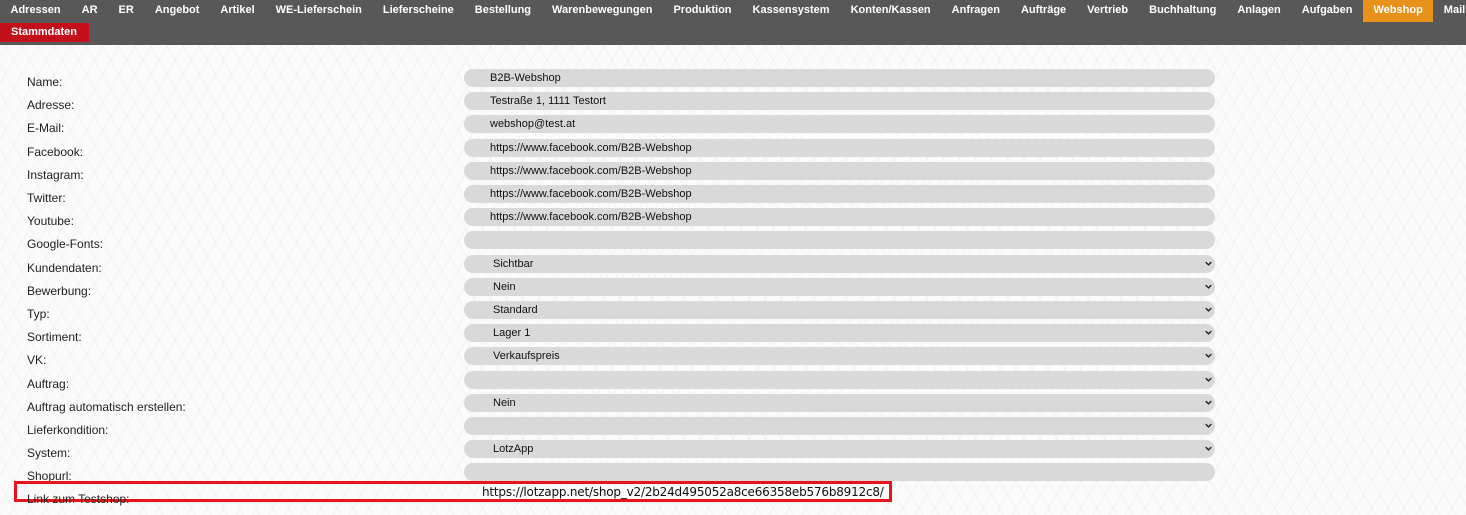  I want to click on adresse-label: Adresse:, so click(51, 105).